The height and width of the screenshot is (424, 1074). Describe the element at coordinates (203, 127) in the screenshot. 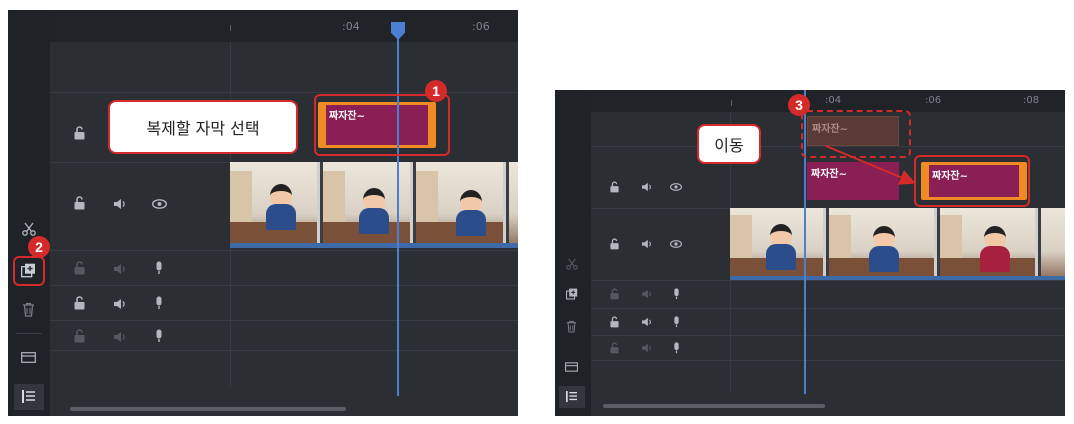

I see `callout-select-title: 복제할 자막 선택` at that location.